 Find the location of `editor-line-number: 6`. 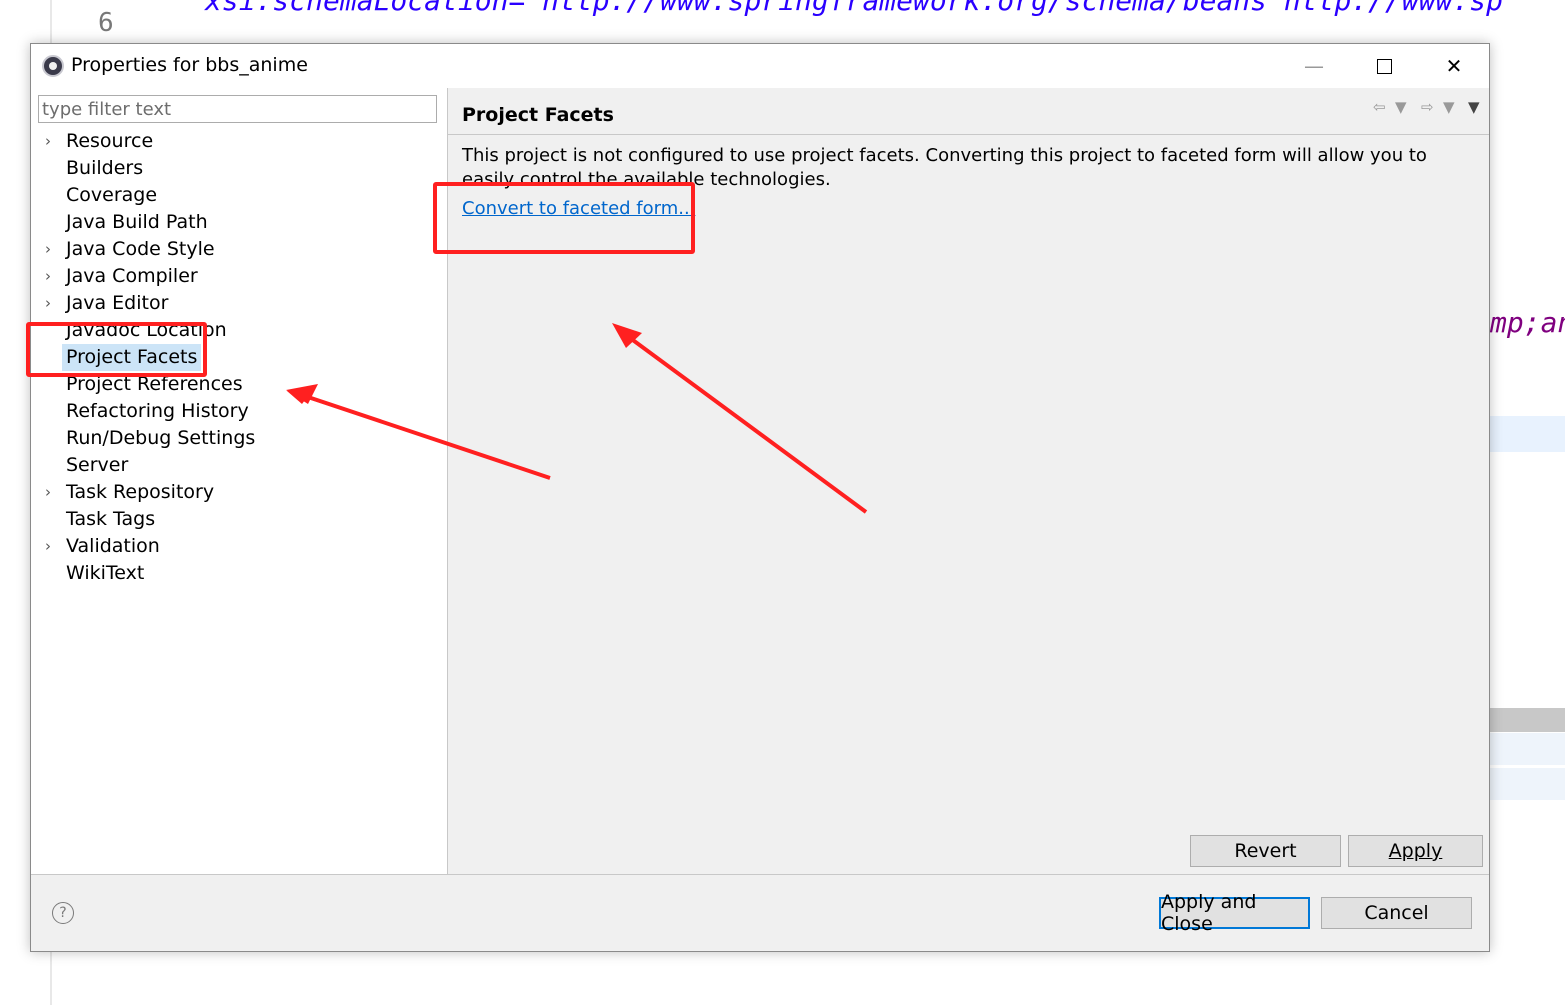

editor-line-number: 6 is located at coordinates (106, 23).